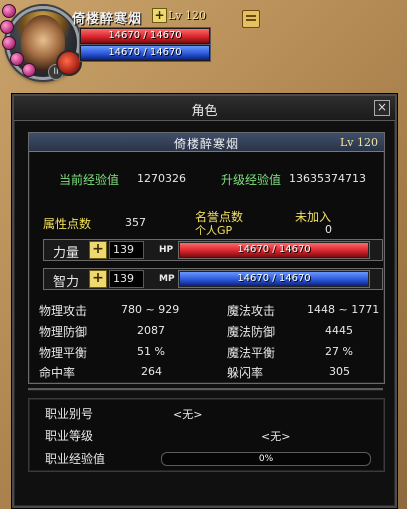 This screenshot has height=509, width=407. I want to click on job-exp-label: 职业经验值, so click(75, 459).